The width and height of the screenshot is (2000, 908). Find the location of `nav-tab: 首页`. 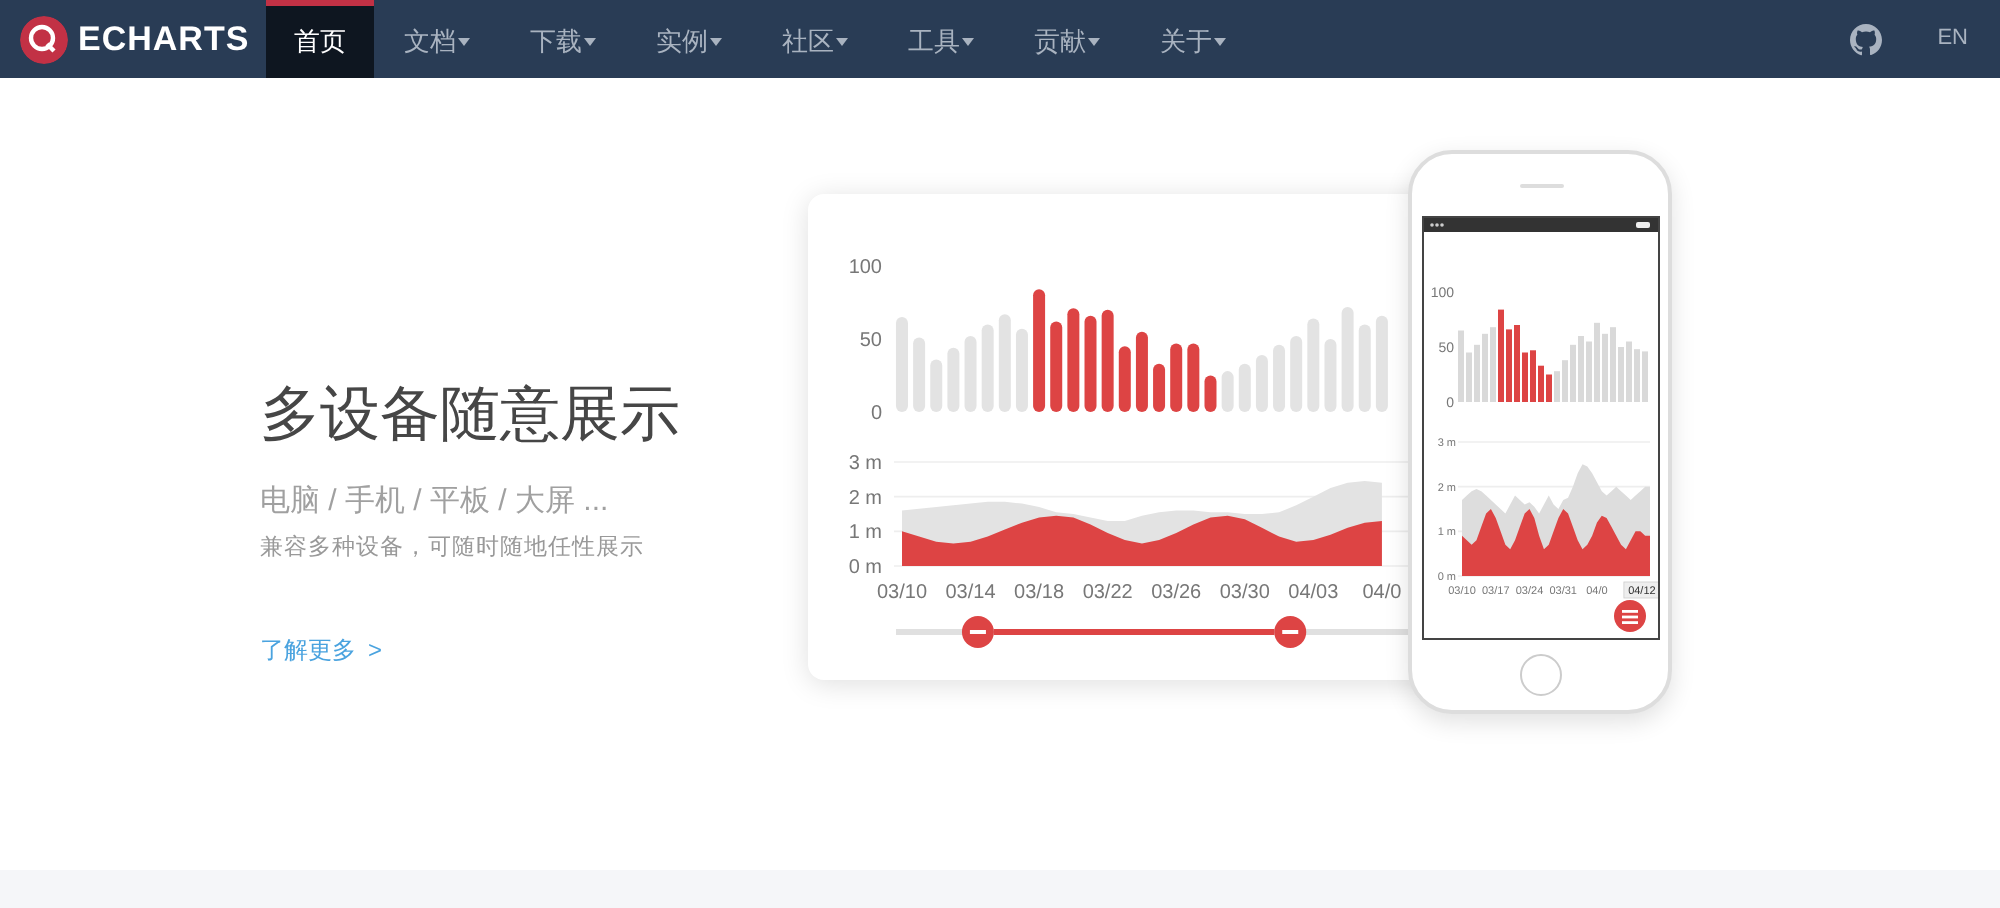

nav-tab: 首页 is located at coordinates (320, 39).